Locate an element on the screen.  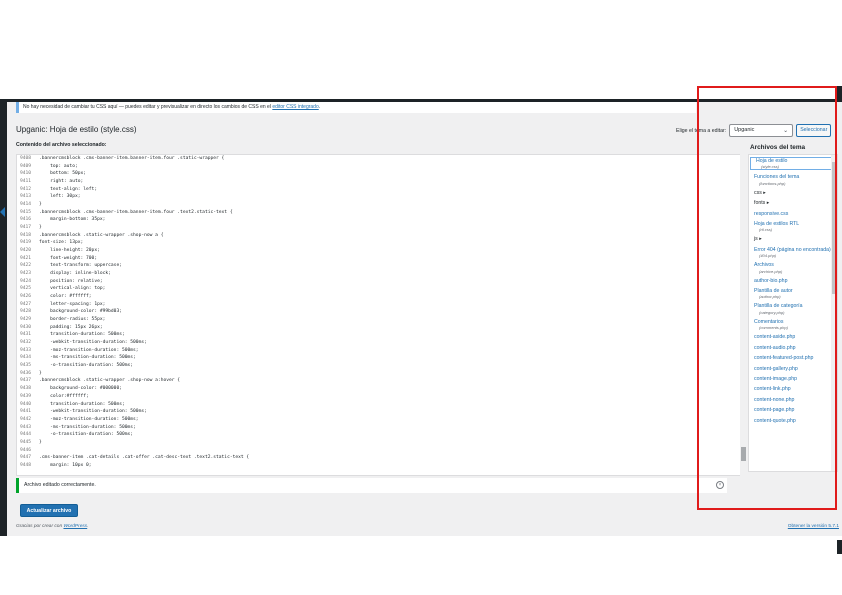
get-version-link: Obtener la versión 5.7.1 is located at coordinates (813, 526).